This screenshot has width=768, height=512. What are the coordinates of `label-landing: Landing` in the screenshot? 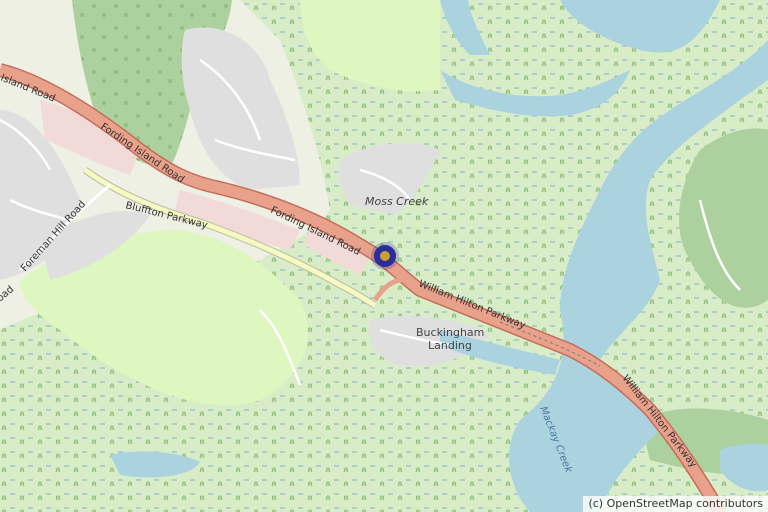 It's located at (450, 345).